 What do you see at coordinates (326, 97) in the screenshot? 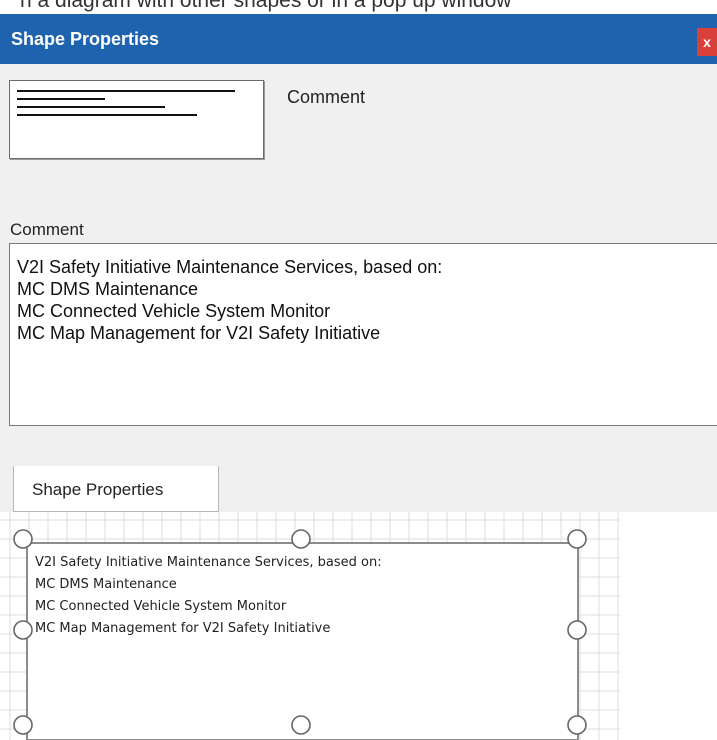
I see `thumbnail-label: Comment` at bounding box center [326, 97].